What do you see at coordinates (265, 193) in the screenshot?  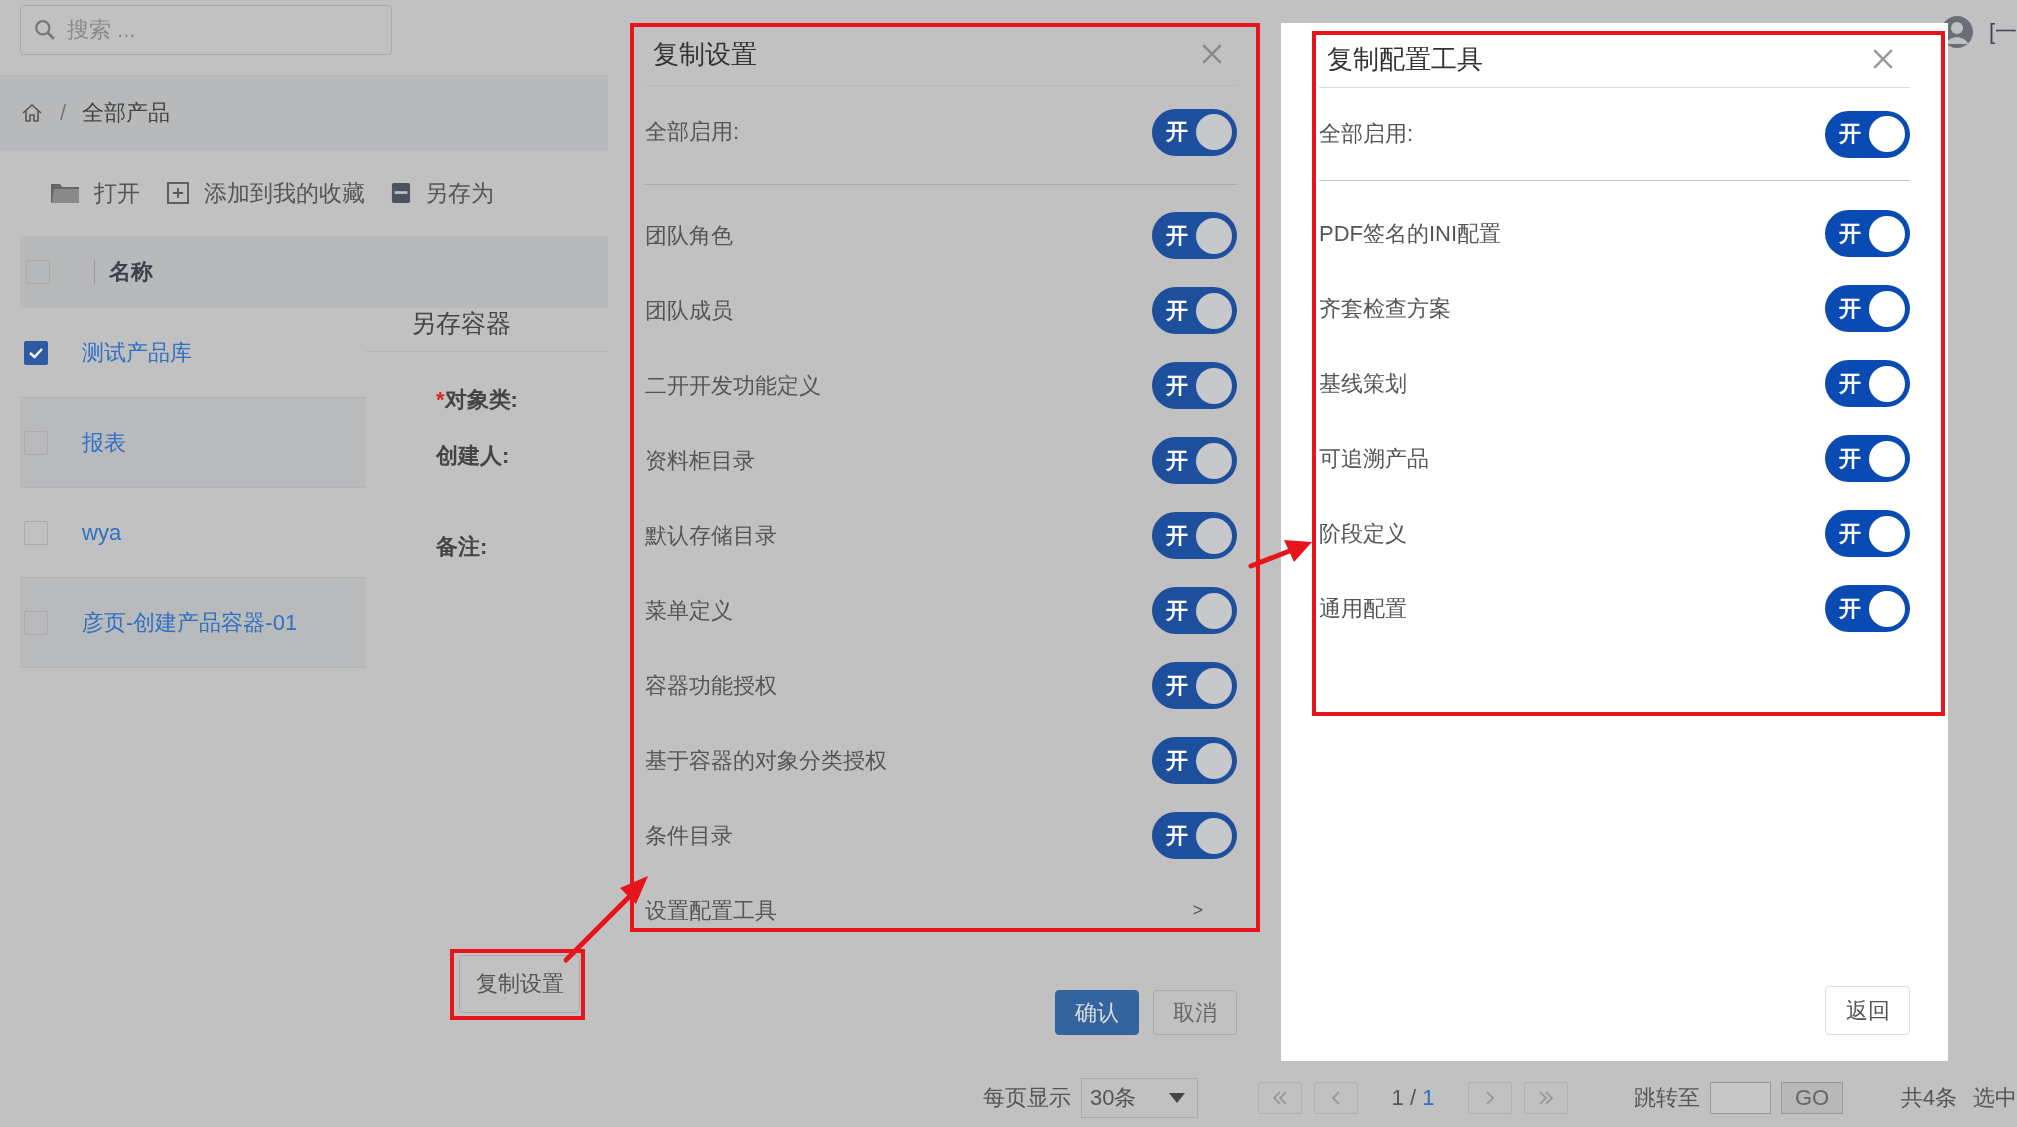 I see `toolbar-button: 添加到我的收藏` at bounding box center [265, 193].